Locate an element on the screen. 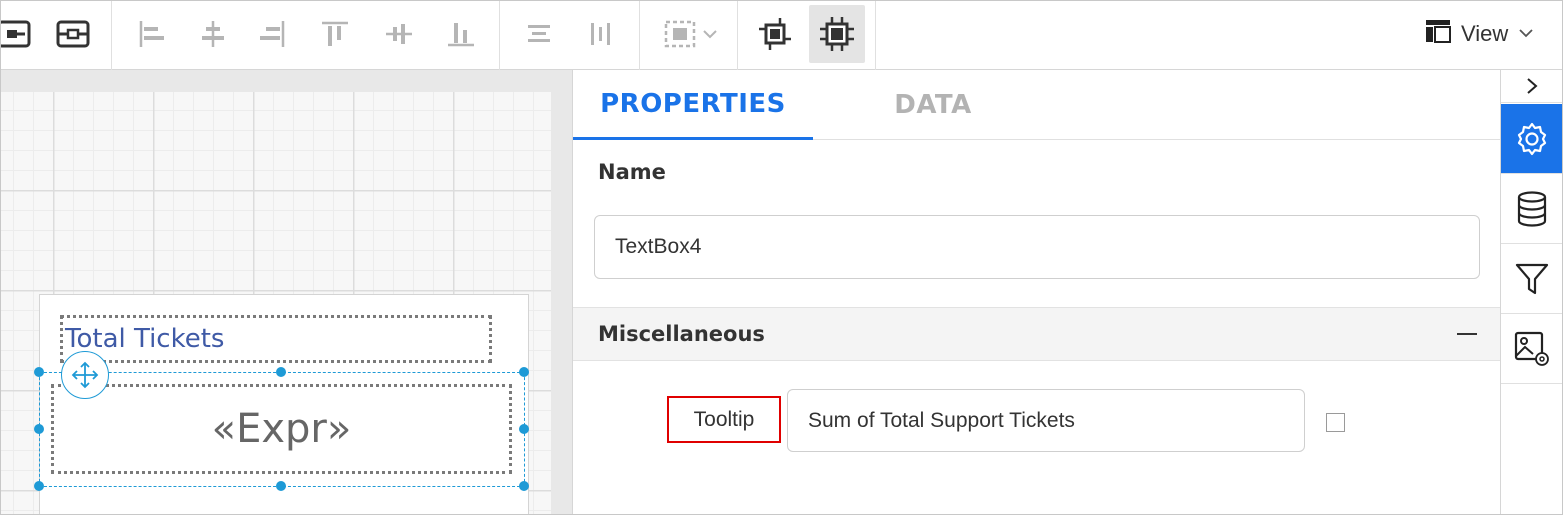  tooltip-label-text: Tooltip is located at coordinates (724, 419).